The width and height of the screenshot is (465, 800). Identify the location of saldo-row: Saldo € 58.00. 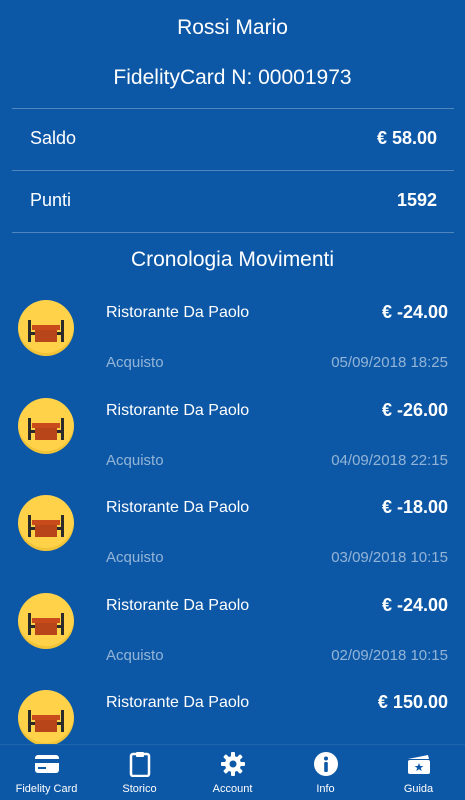
(232, 138).